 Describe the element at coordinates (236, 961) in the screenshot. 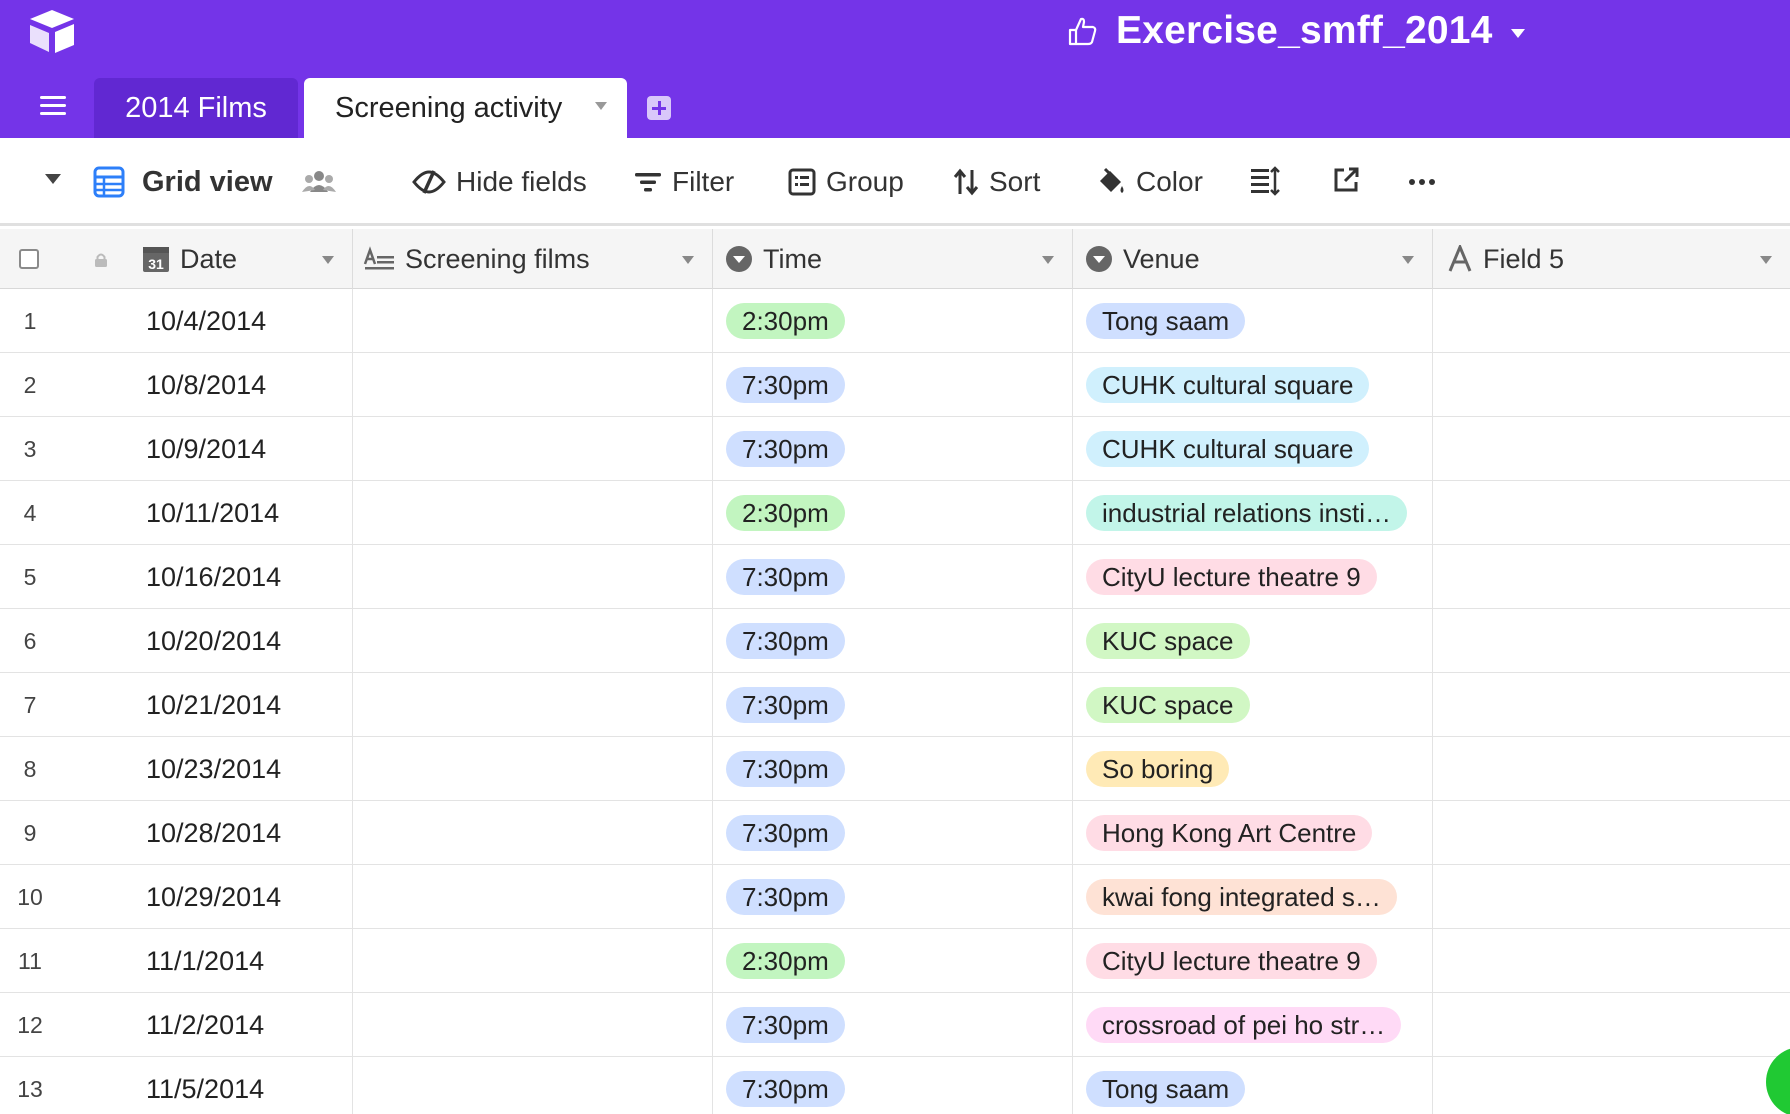

I see `date-cell: 11/1/2014` at that location.